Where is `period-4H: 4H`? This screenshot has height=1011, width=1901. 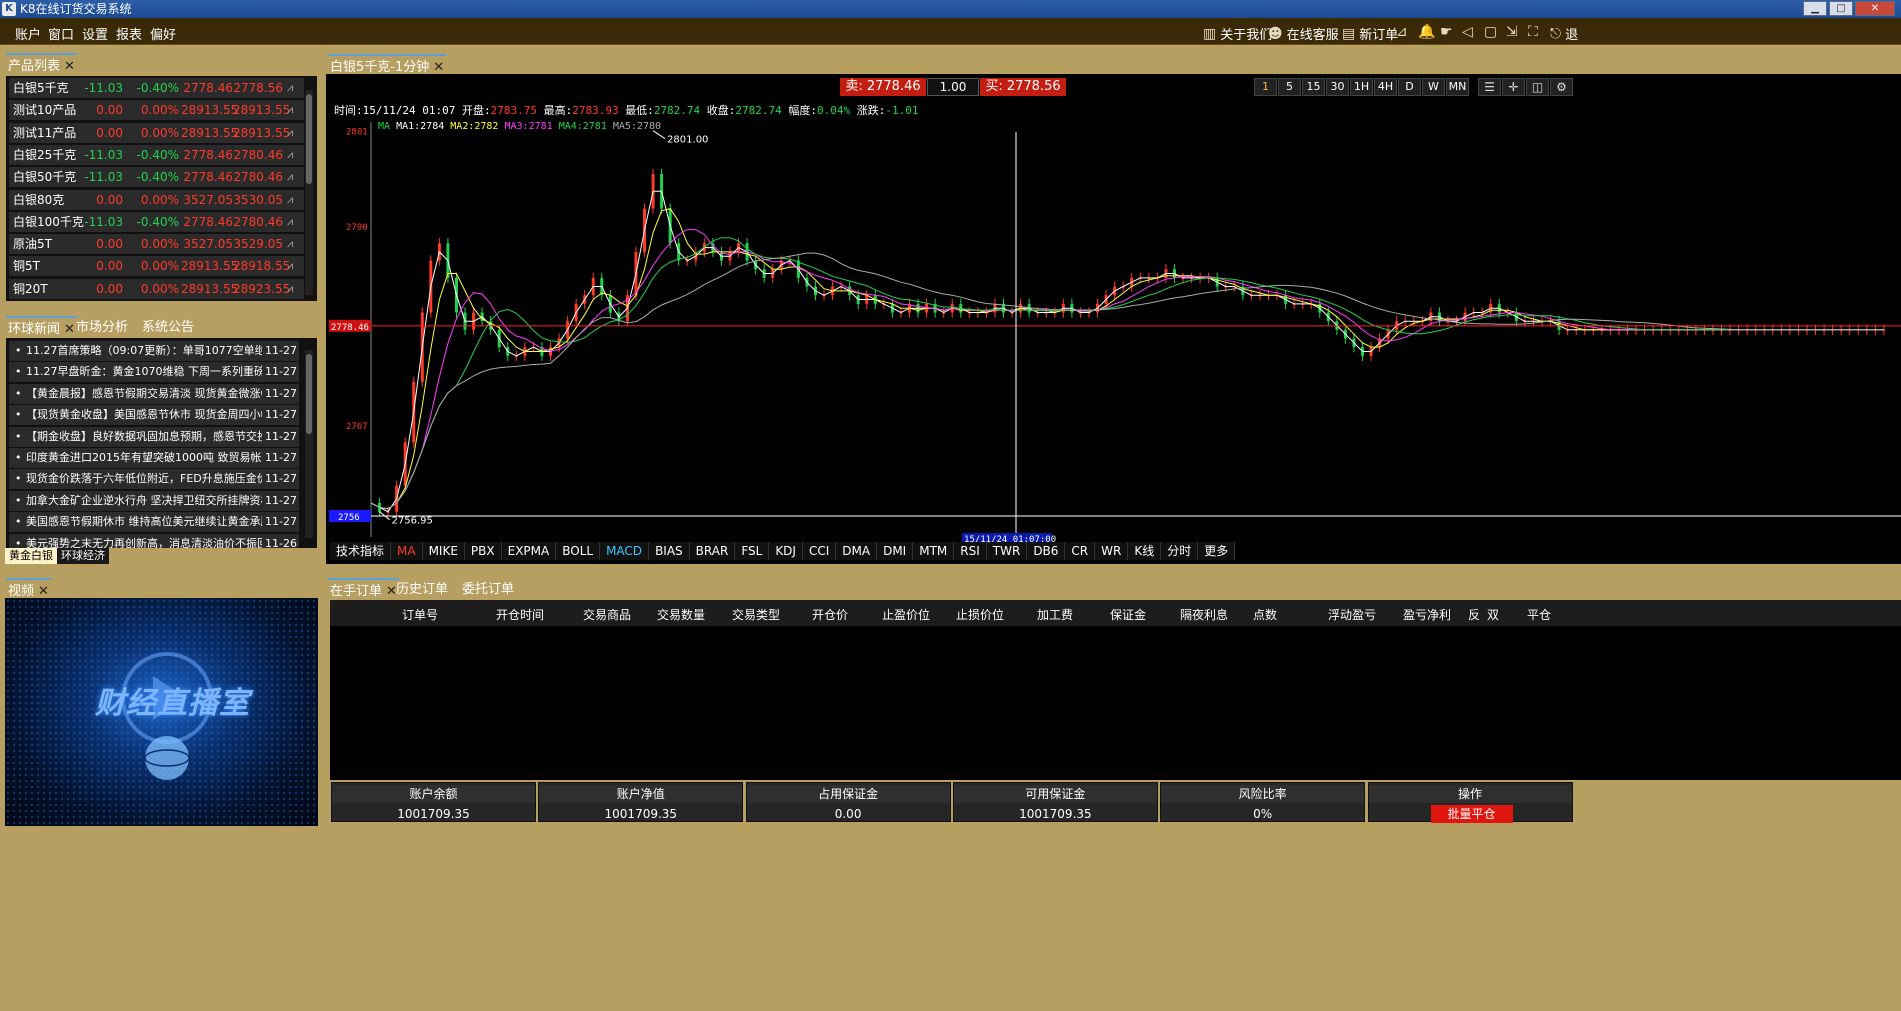
period-4H: 4H is located at coordinates (1385, 87).